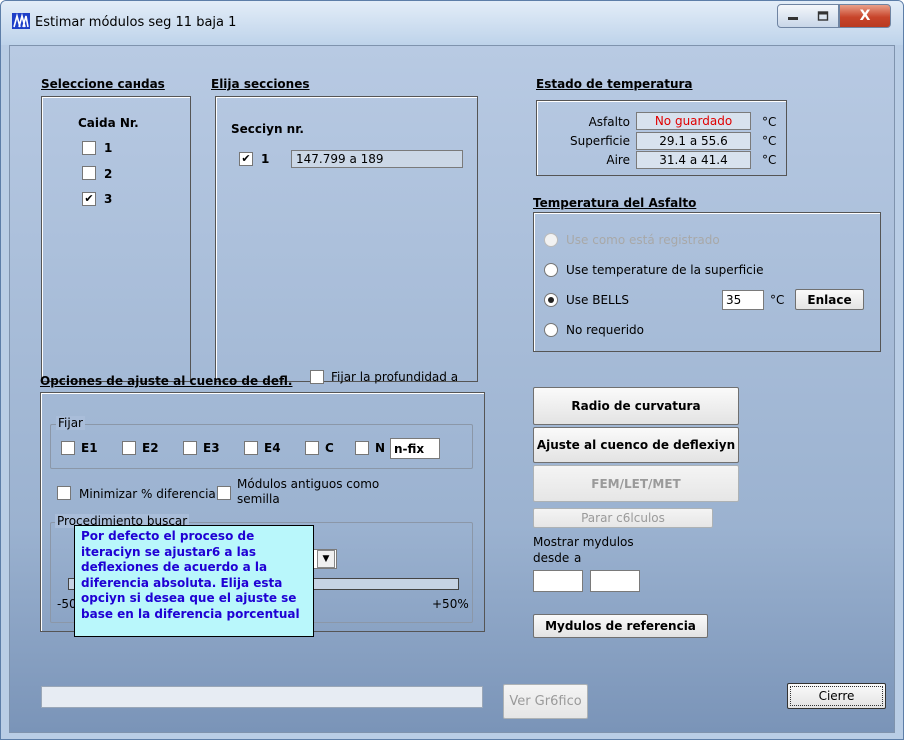 This screenshot has height=740, width=904. Describe the element at coordinates (545, 701) in the screenshot. I see `ver-grafico-button: Ver Gr6fico` at that location.